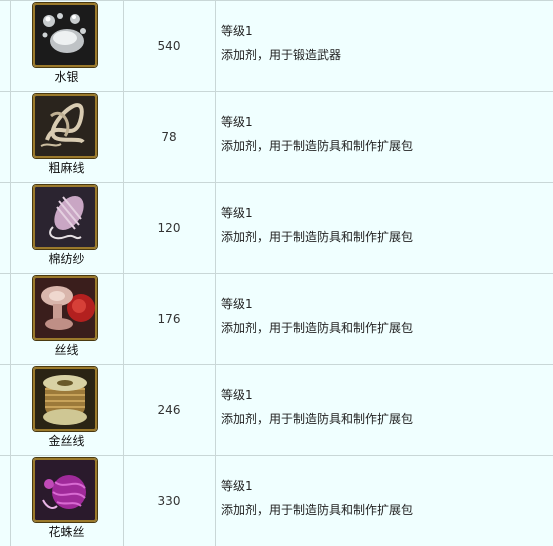 This screenshot has width=553, height=546. What do you see at coordinates (169, 228) in the screenshot?
I see `item-quantity: 120` at bounding box center [169, 228].